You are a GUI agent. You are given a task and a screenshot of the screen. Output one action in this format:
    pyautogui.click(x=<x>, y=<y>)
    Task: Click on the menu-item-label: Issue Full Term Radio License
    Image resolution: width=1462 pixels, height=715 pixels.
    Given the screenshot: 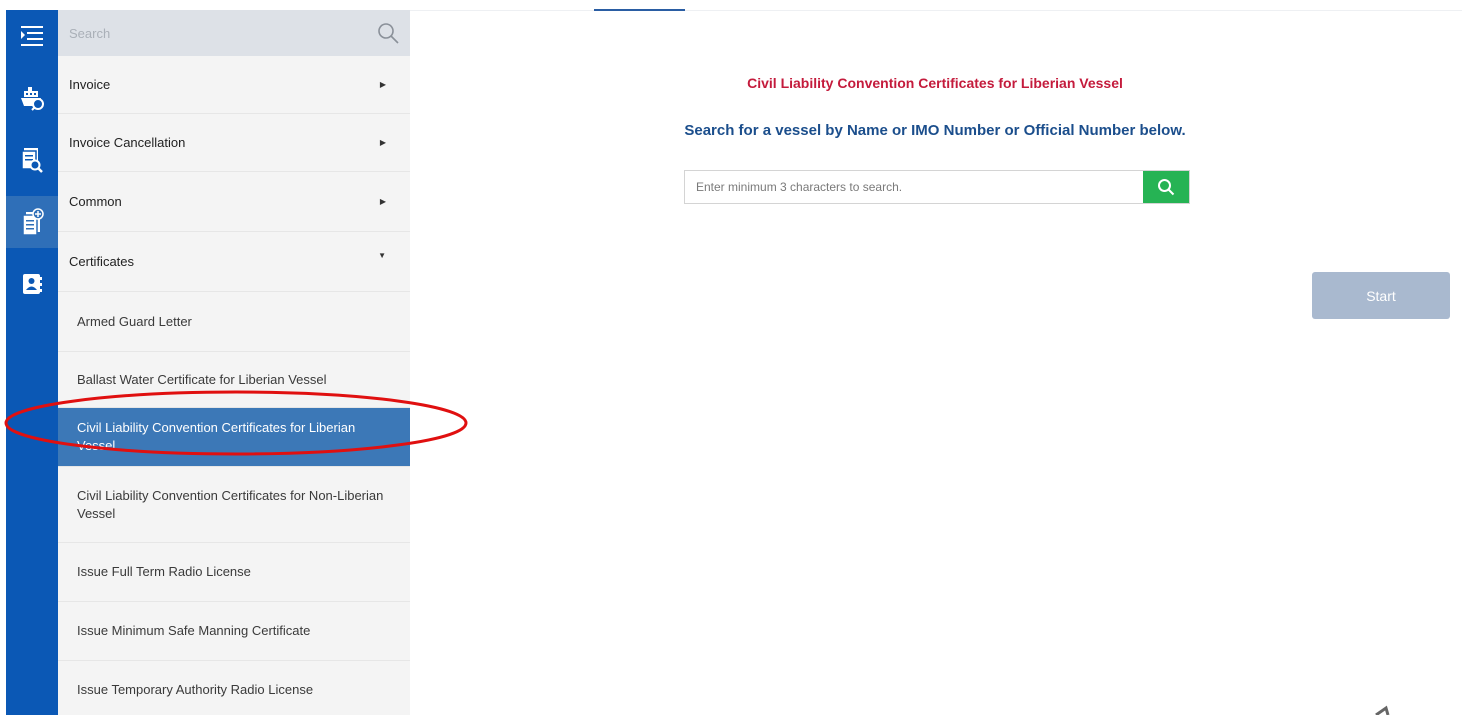 What is the action you would take?
    pyautogui.click(x=164, y=571)
    